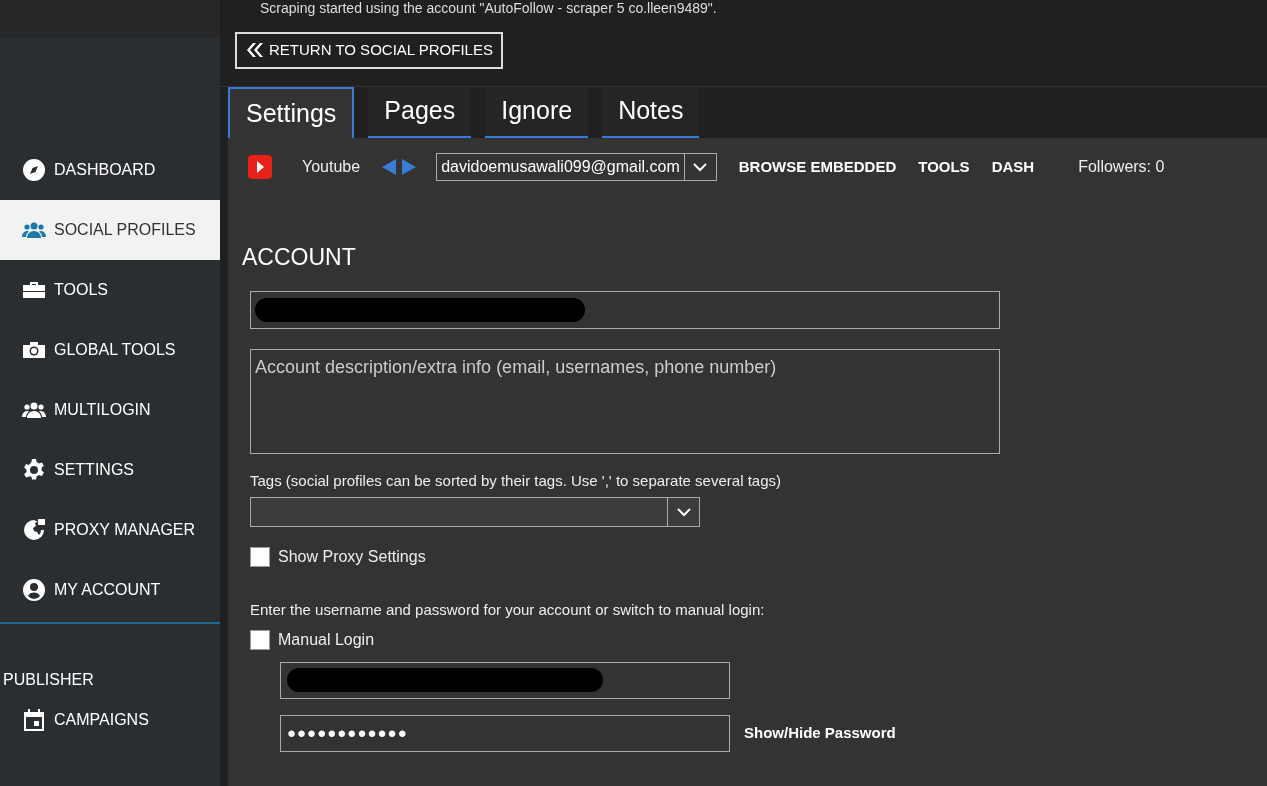  What do you see at coordinates (516, 480) in the screenshot?
I see `field-label: Tags (social profiles can be sorted by their tags. Use ',' to separate several tags)` at bounding box center [516, 480].